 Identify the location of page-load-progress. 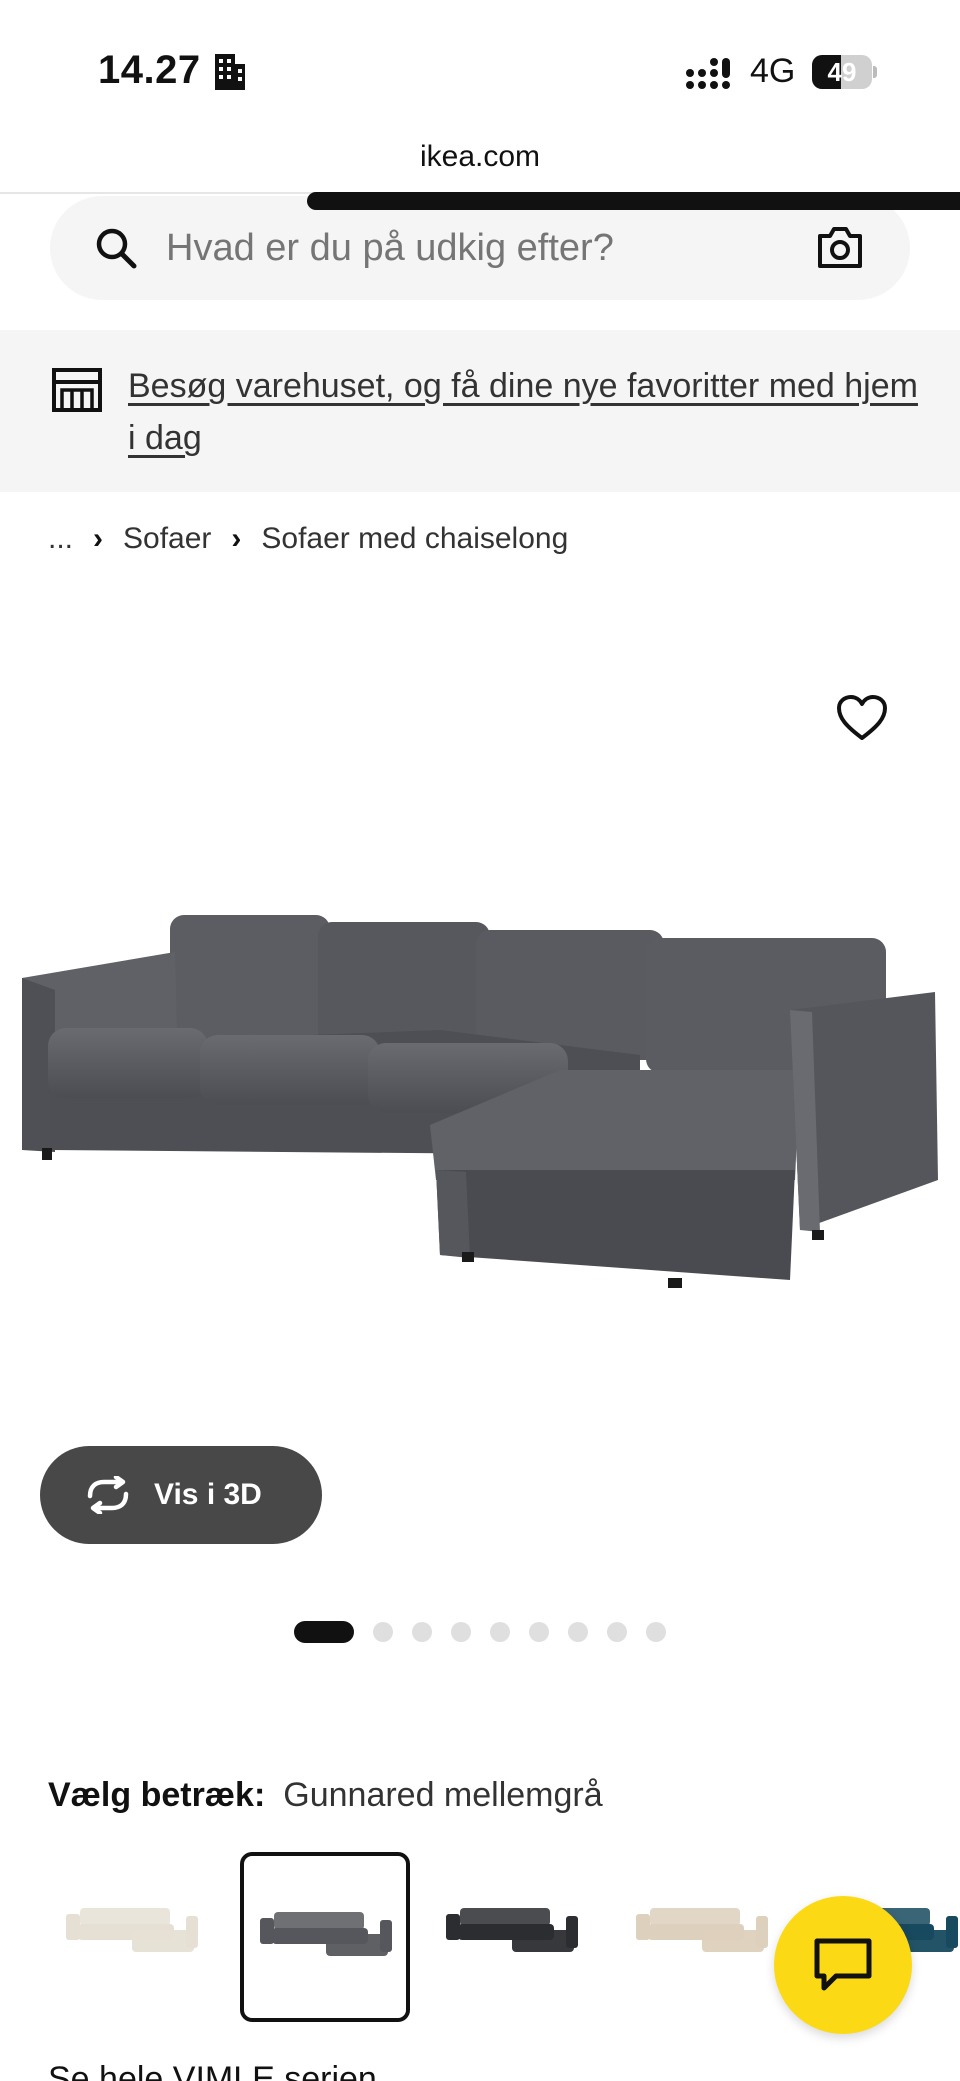
(633, 201).